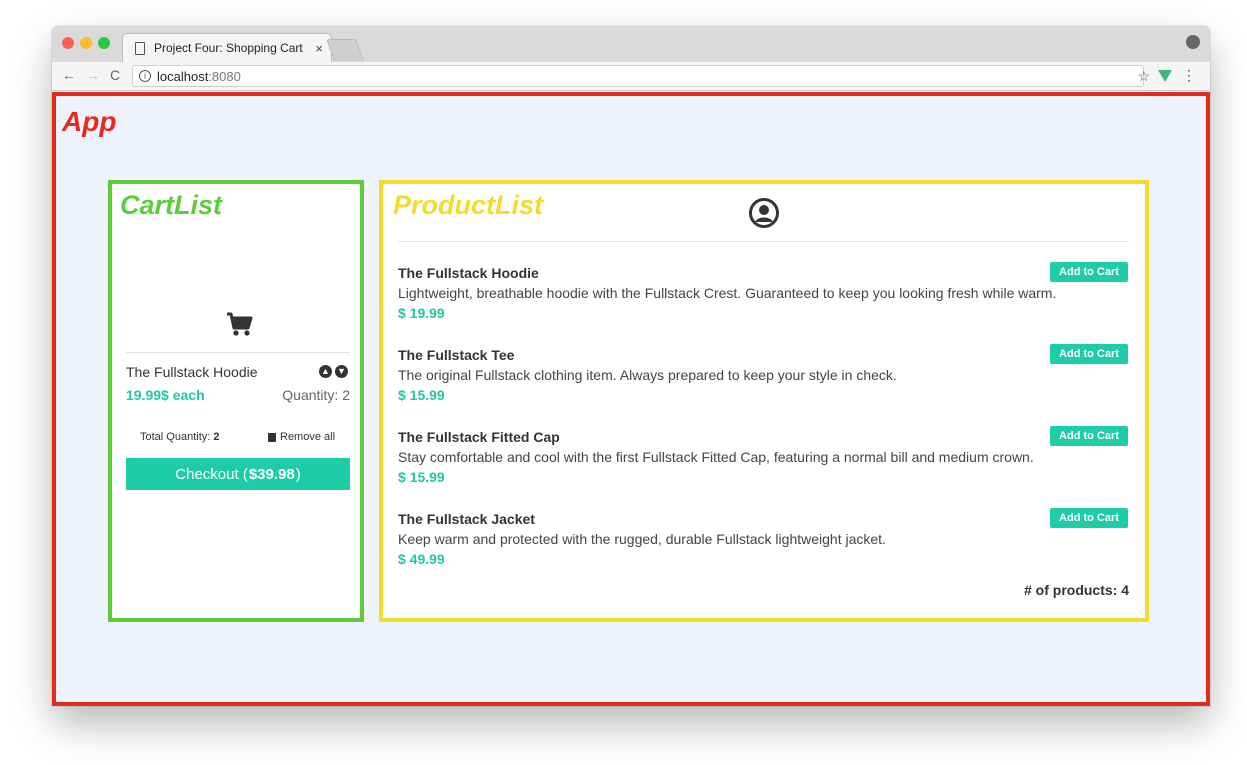 The width and height of the screenshot is (1247, 765). Describe the element at coordinates (216, 437) in the screenshot. I see `total-quantity-value: 2` at that location.